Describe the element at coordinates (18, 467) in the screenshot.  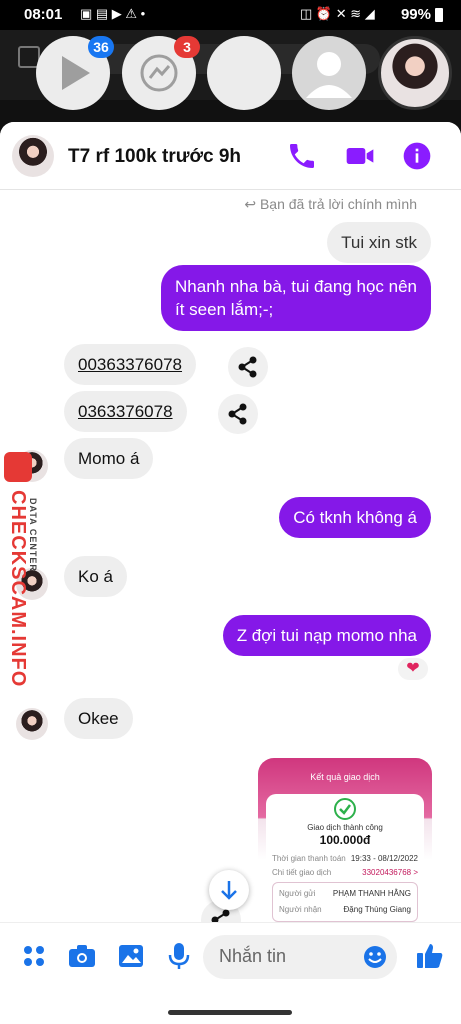
I see `watermark-logo-icon` at that location.